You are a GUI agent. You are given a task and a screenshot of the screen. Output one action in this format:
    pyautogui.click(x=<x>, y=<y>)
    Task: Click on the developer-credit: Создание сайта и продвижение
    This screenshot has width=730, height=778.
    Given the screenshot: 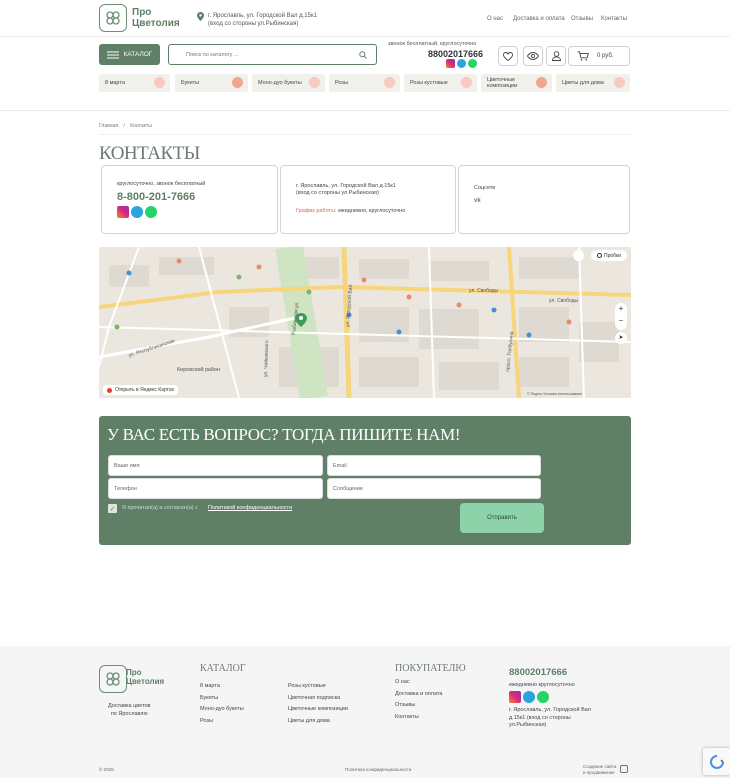 What is the action you would take?
    pyautogui.click(x=599, y=769)
    